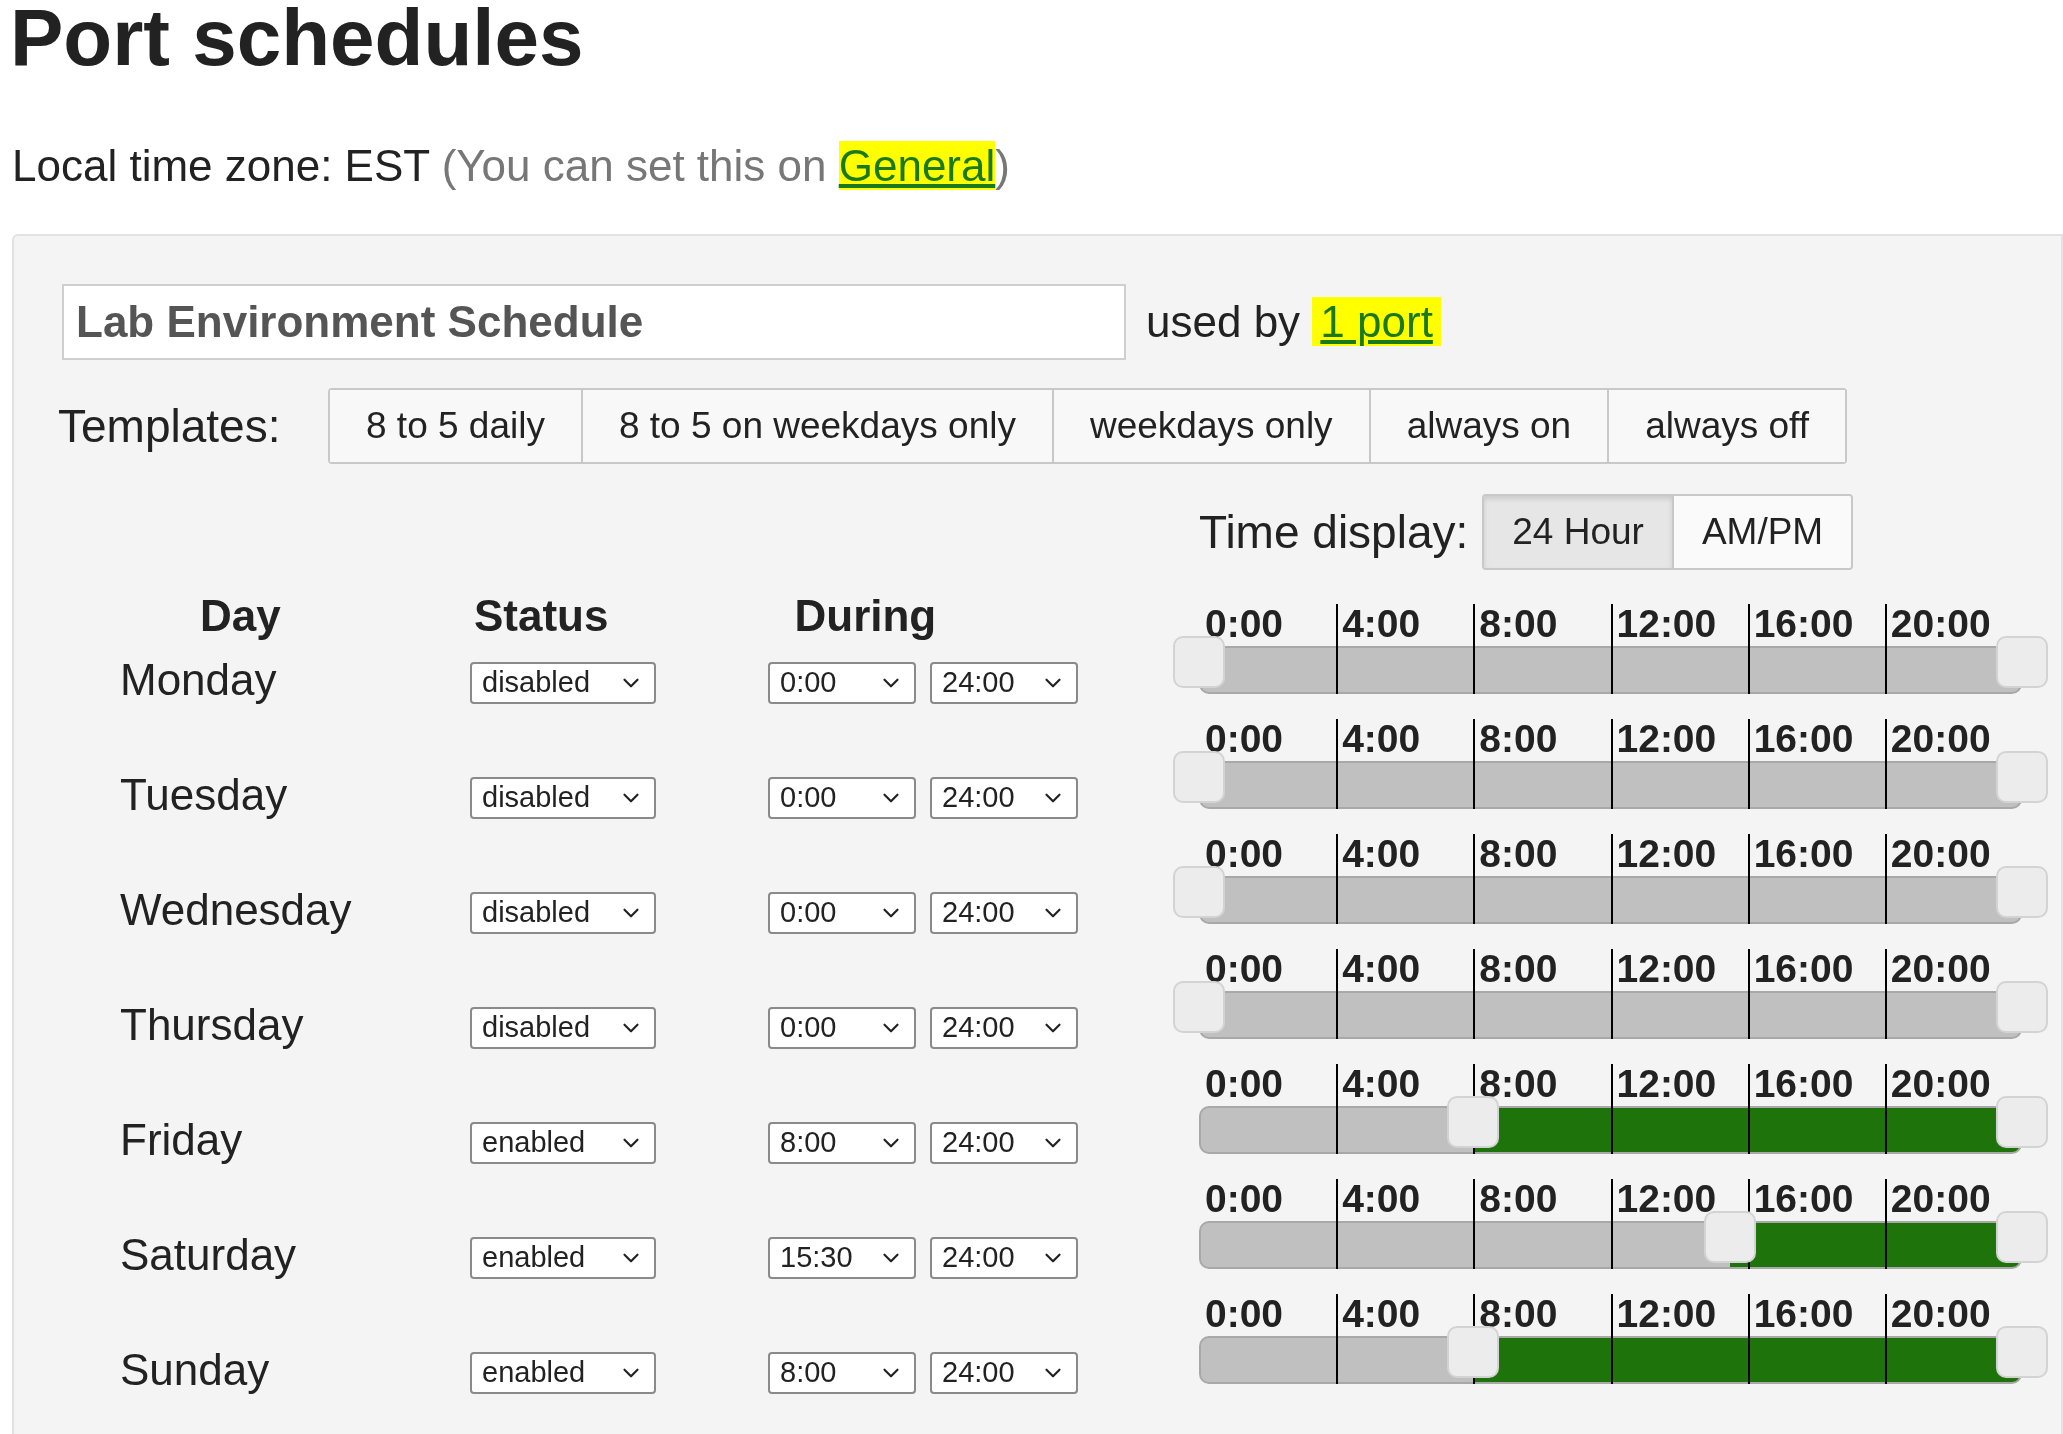 This screenshot has width=2063, height=1434. Describe the element at coordinates (917, 165) in the screenshot. I see `general-link: General` at that location.